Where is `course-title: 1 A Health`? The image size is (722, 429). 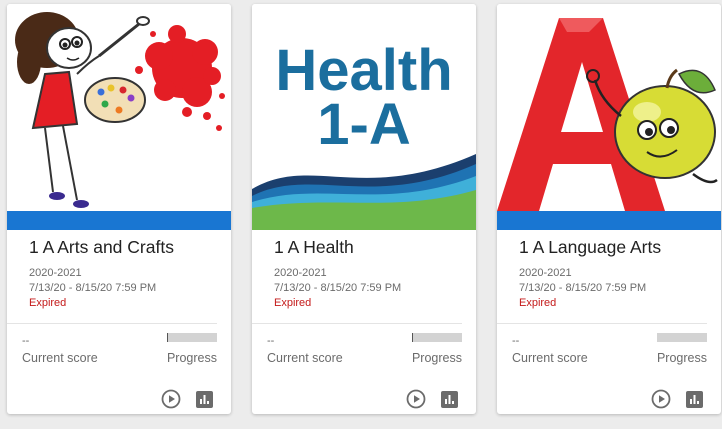 course-title: 1 A Health is located at coordinates (314, 247).